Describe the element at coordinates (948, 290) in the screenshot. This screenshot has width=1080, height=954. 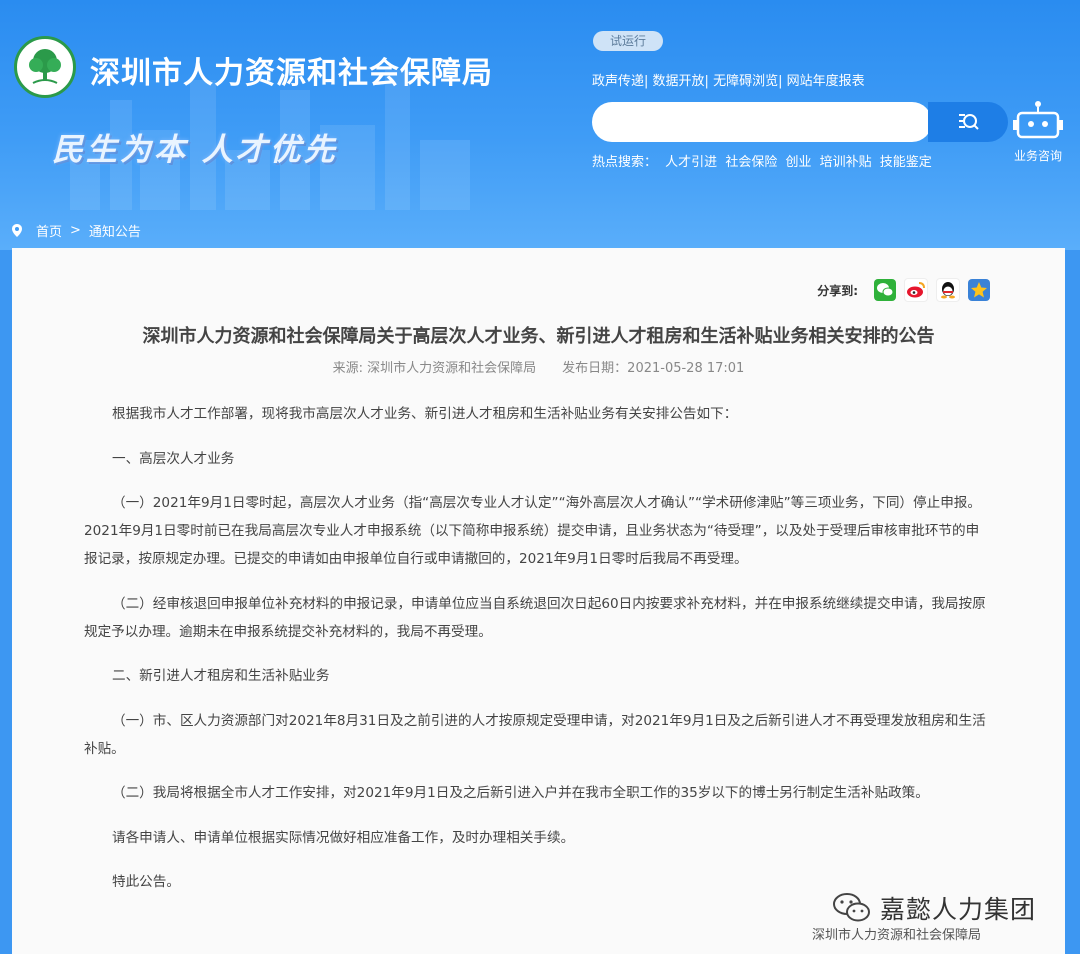
I see `qq-icon` at that location.